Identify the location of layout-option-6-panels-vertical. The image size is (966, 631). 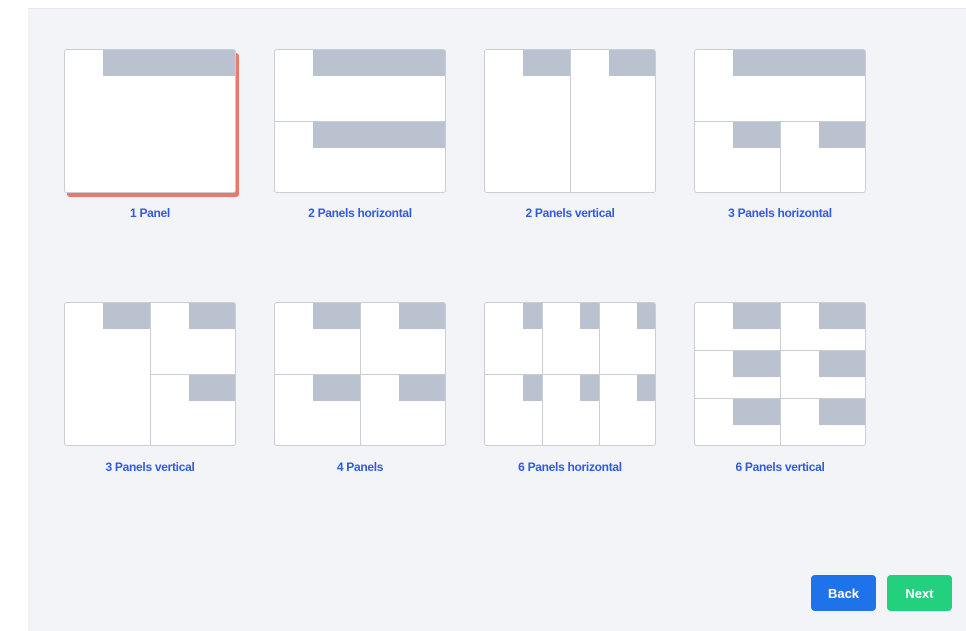
(780, 374).